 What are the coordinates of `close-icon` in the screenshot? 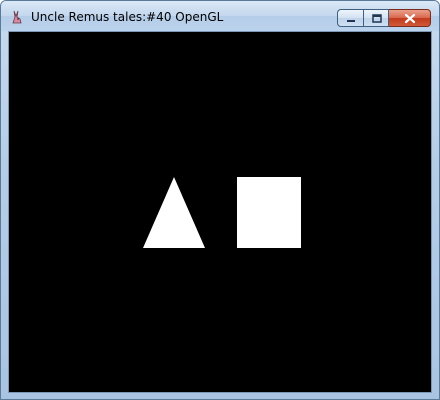 It's located at (410, 18).